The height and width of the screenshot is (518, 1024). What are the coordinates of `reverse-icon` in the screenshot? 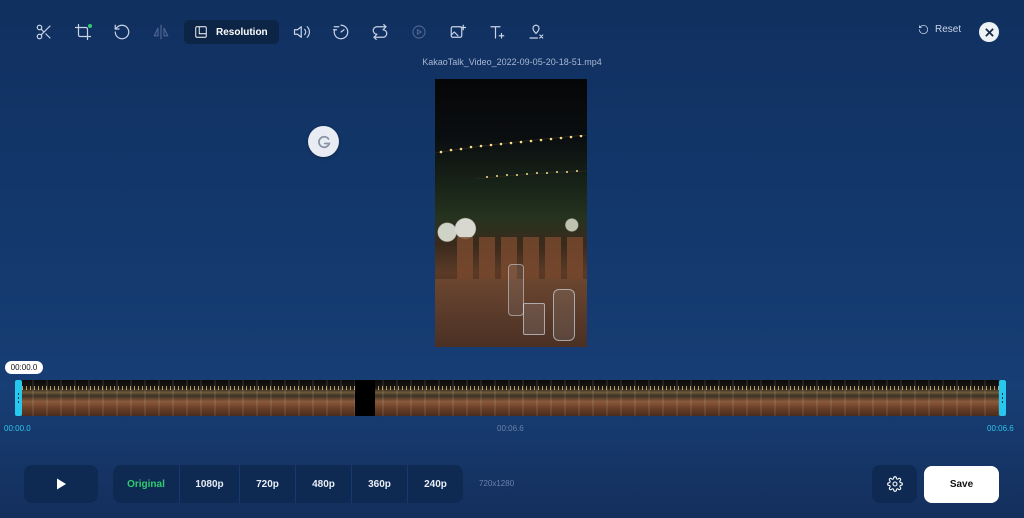 It's located at (419, 32).